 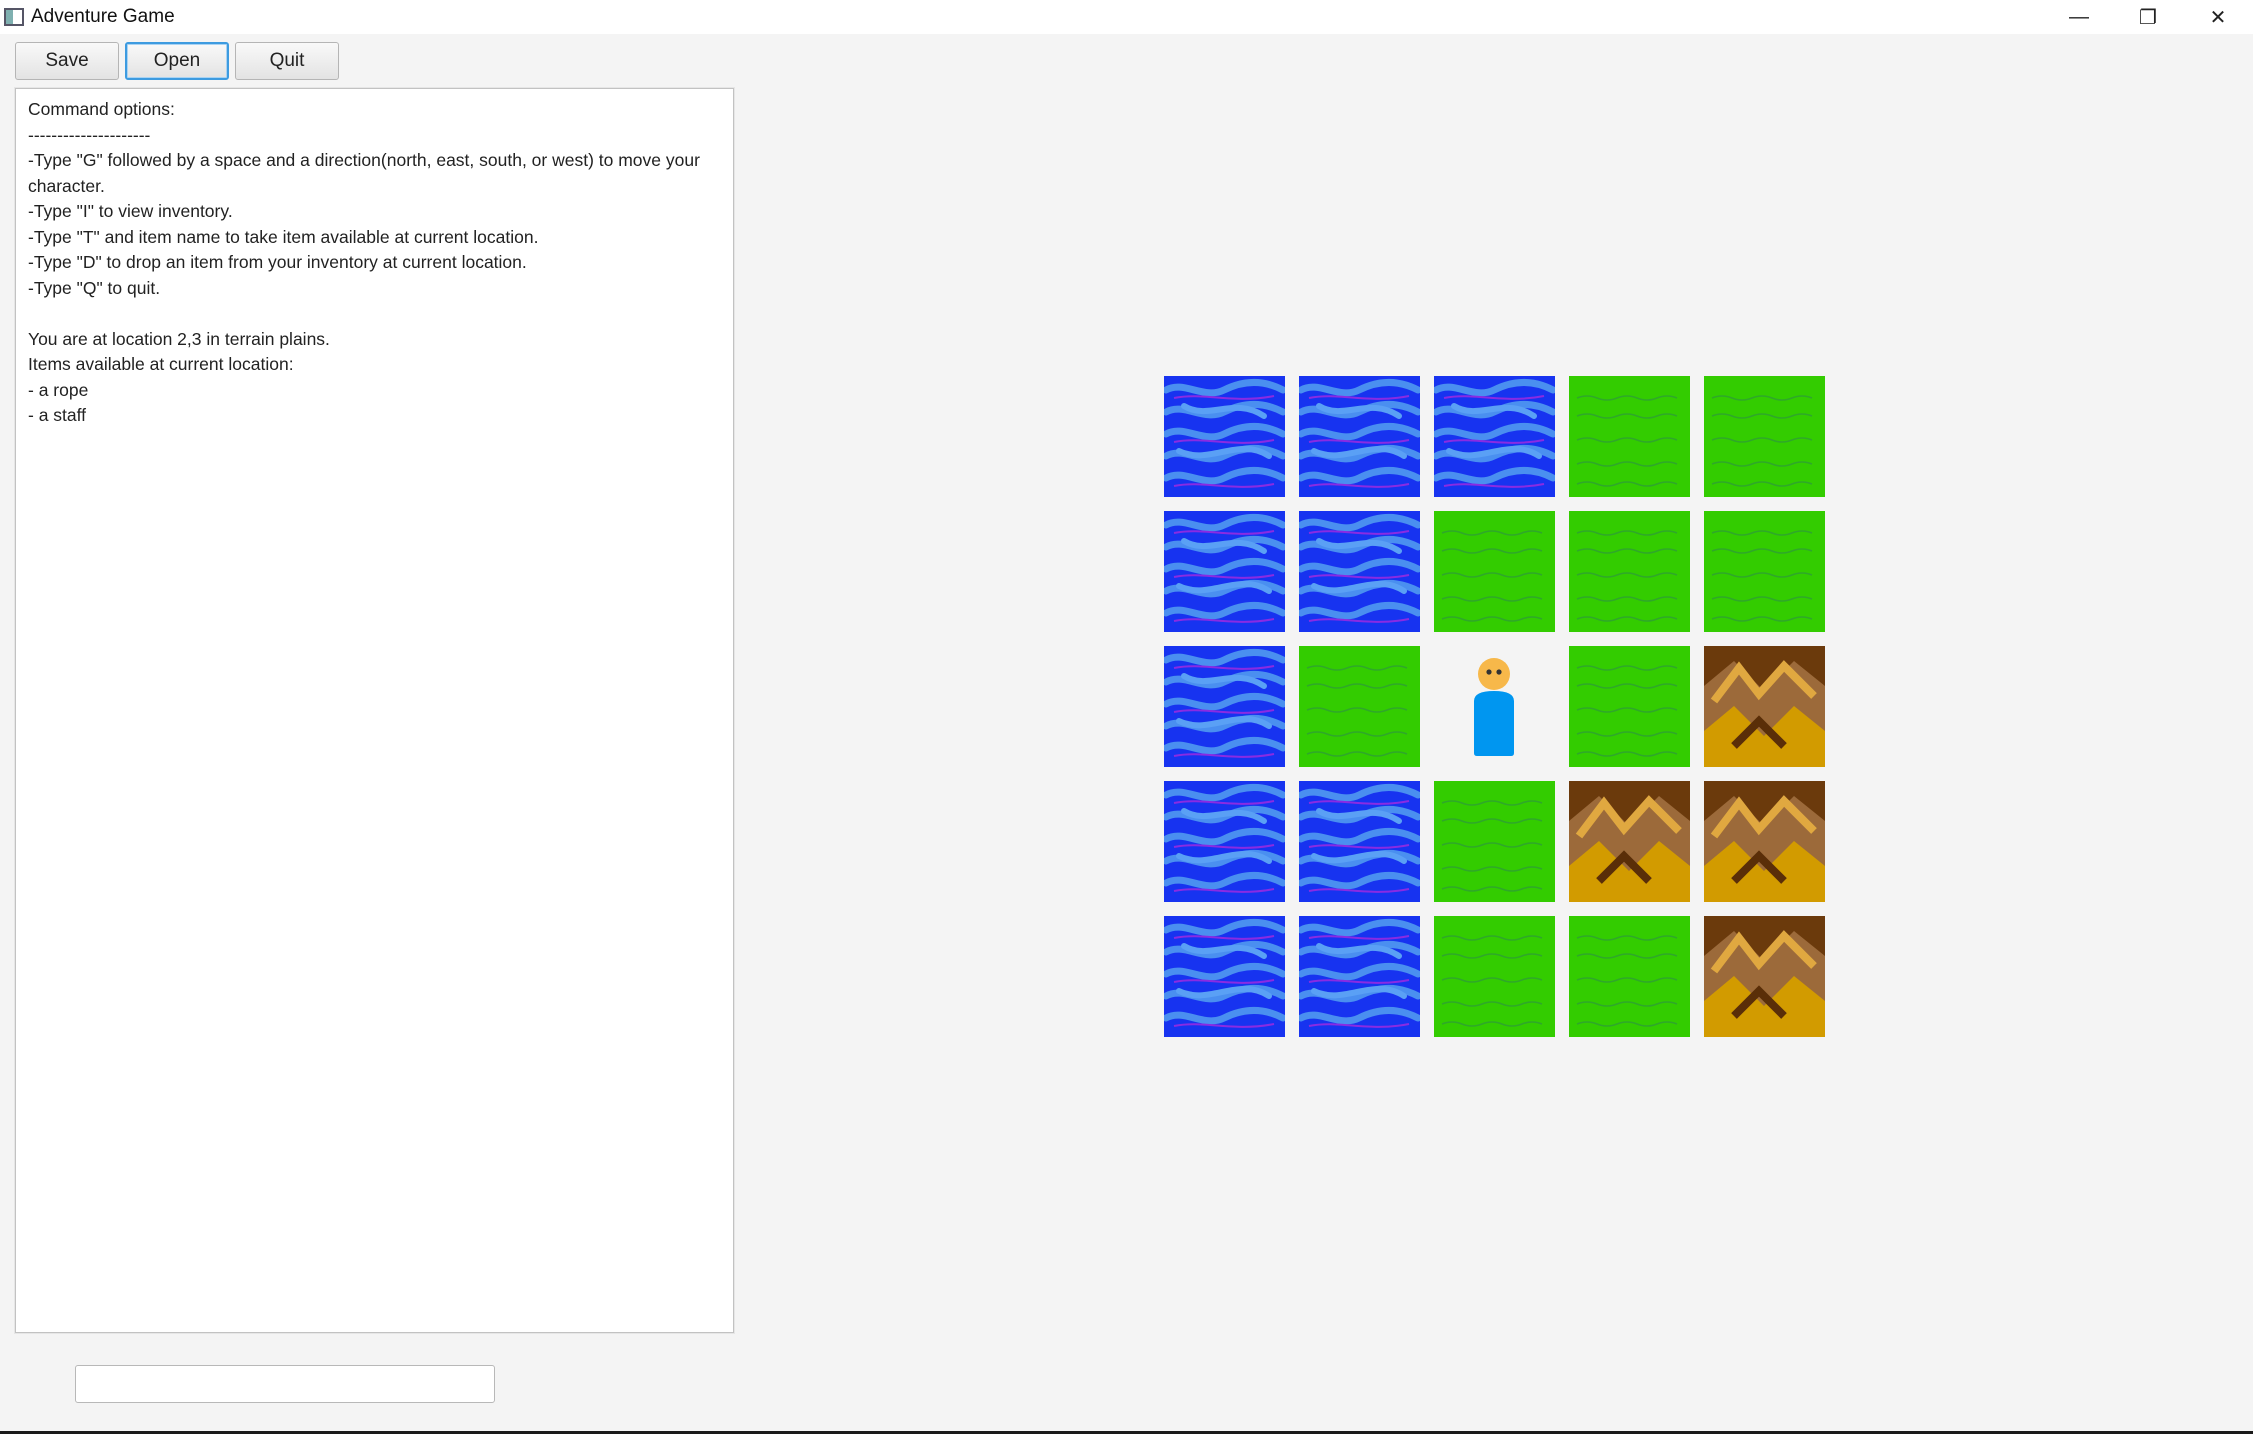 I want to click on restore-button: ❐, so click(x=2148, y=17).